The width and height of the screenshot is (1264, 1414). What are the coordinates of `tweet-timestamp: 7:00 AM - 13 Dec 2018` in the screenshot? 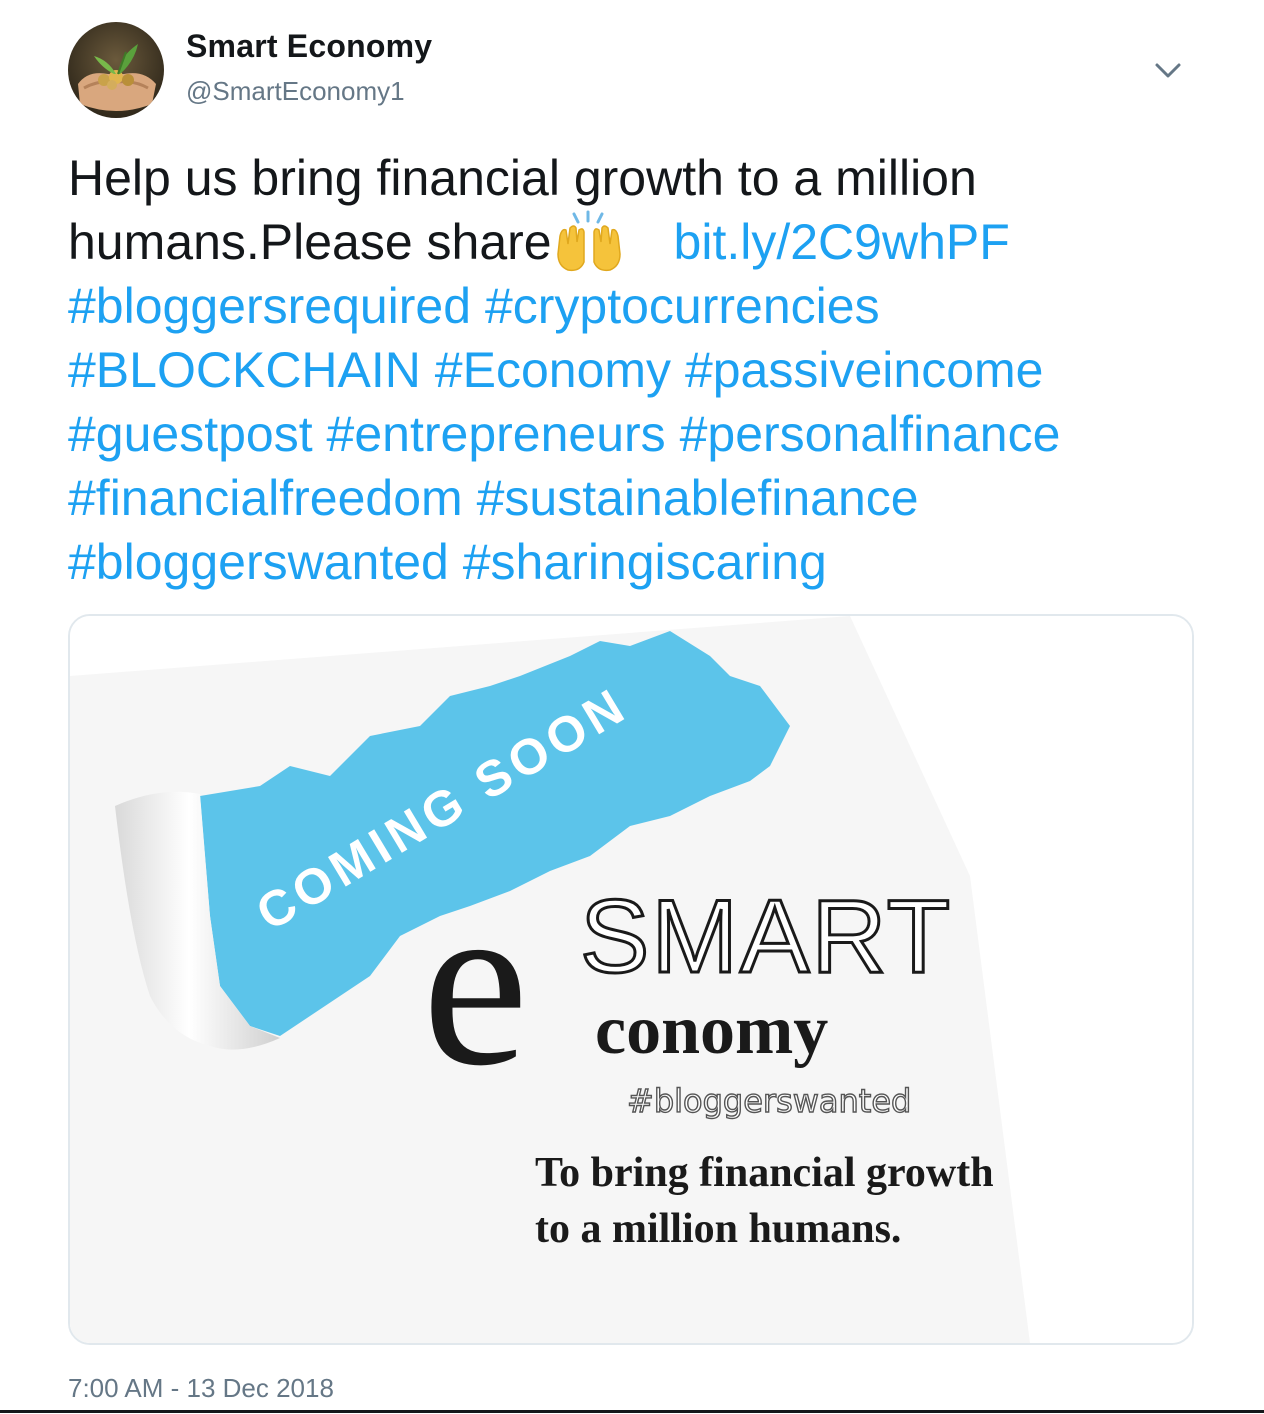 It's located at (201, 1388).